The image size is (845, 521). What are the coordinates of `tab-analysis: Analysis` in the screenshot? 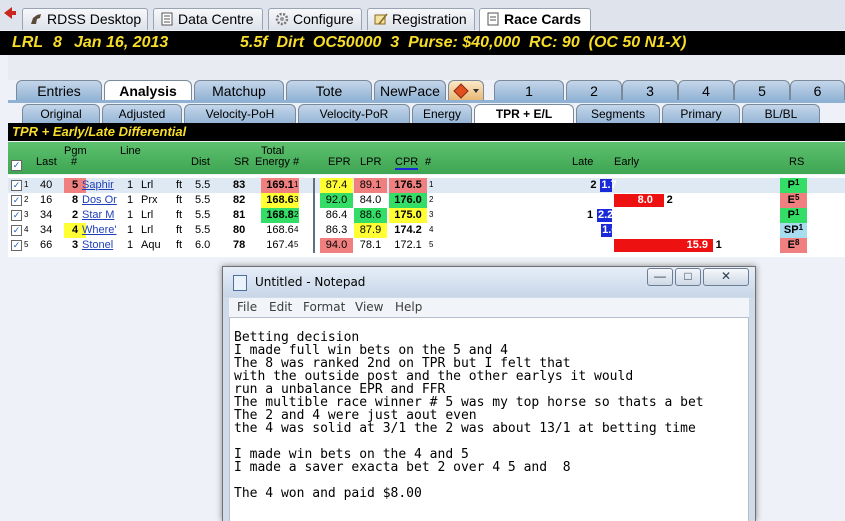 It's located at (148, 90).